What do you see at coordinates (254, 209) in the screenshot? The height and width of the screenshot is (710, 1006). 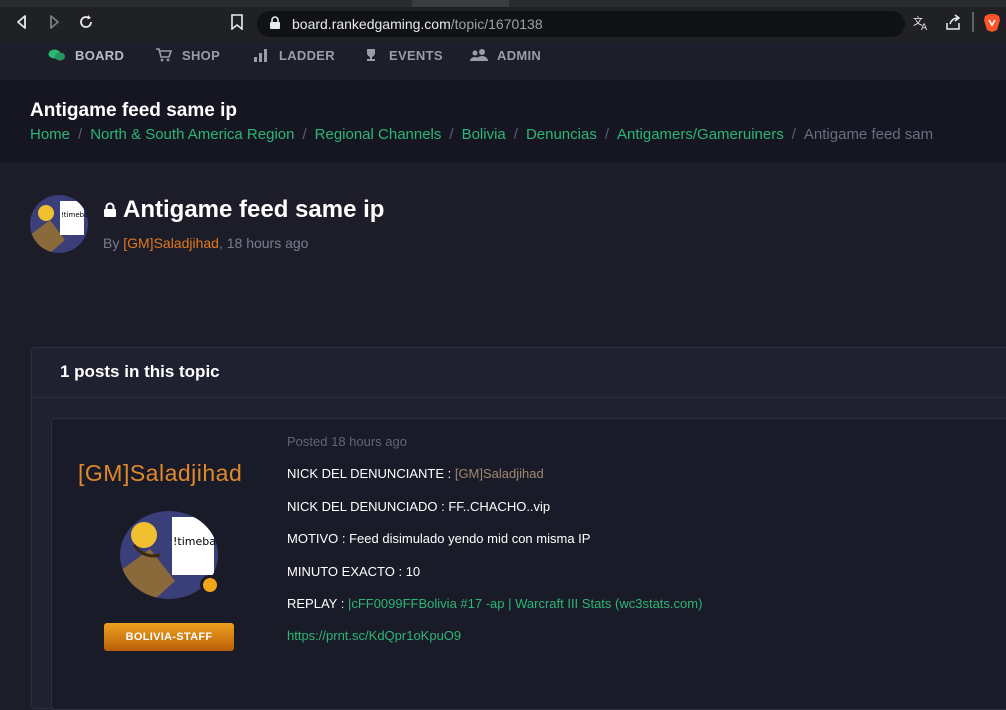 I see `topic-title-text: Antigame feed same ip` at bounding box center [254, 209].